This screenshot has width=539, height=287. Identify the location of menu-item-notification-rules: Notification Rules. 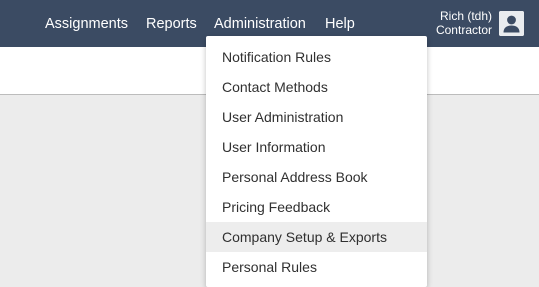
(316, 57).